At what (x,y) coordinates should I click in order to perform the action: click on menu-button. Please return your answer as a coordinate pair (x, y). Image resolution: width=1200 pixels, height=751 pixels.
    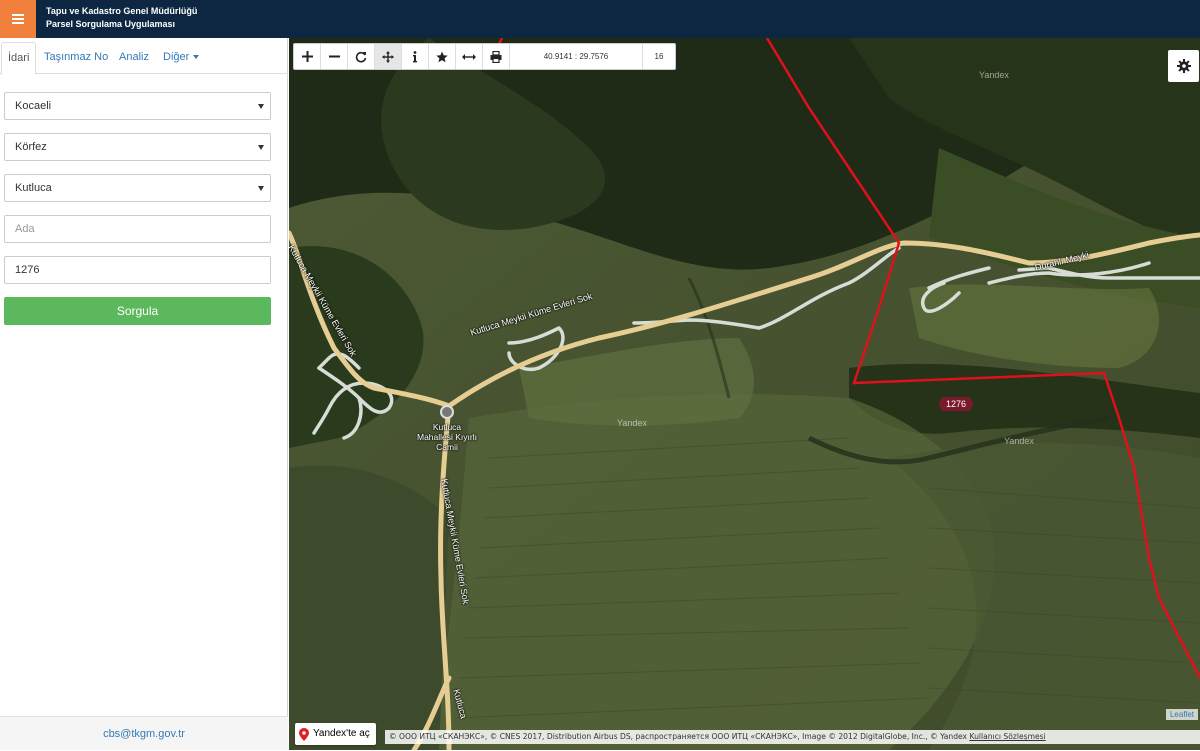
    Looking at the image, I should click on (18, 19).